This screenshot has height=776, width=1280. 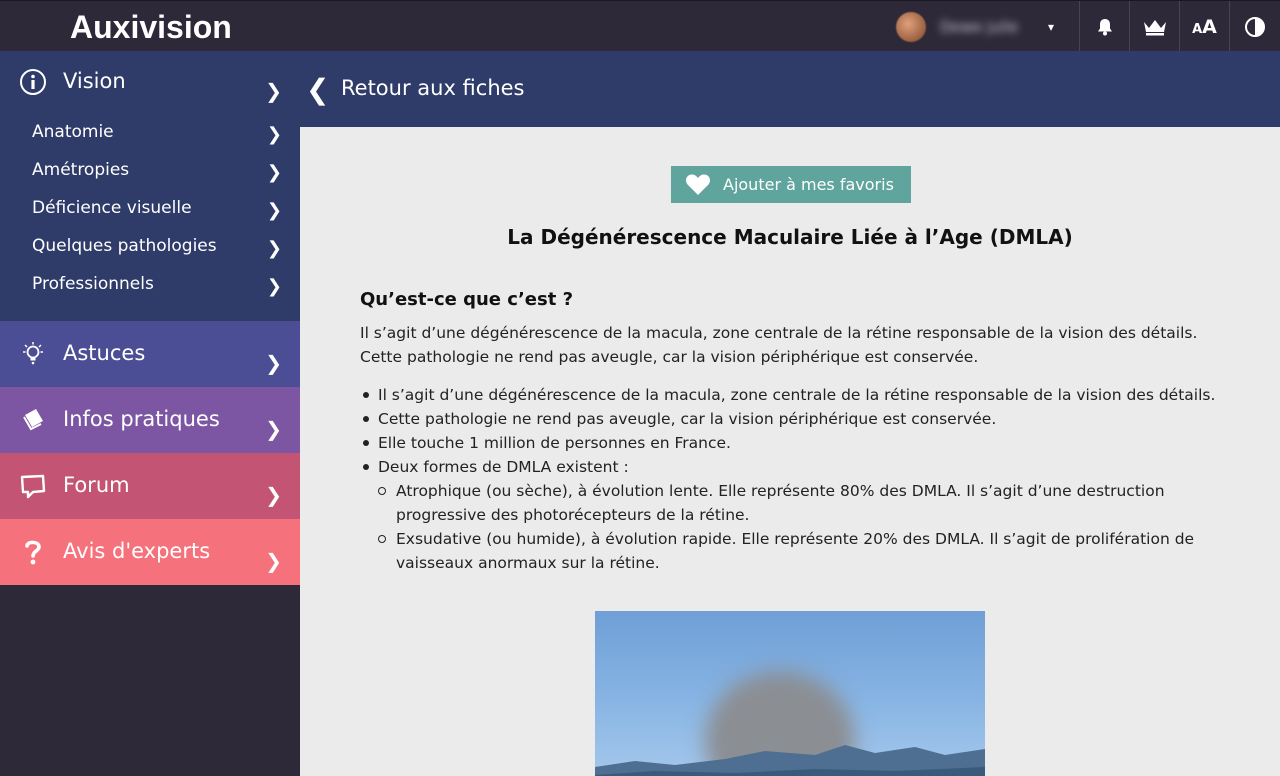 I want to click on lightbulb-icon, so click(x=33, y=354).